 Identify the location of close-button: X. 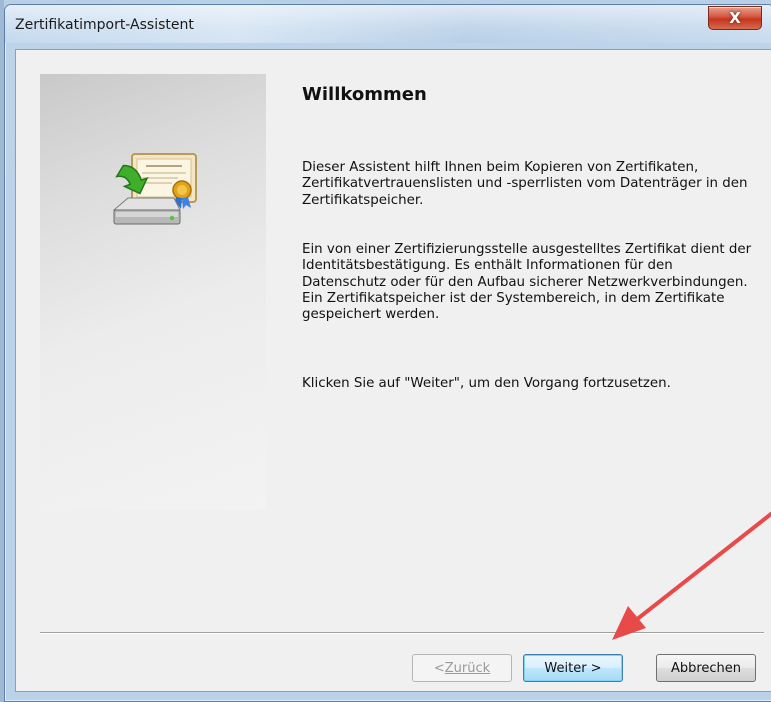
(735, 18).